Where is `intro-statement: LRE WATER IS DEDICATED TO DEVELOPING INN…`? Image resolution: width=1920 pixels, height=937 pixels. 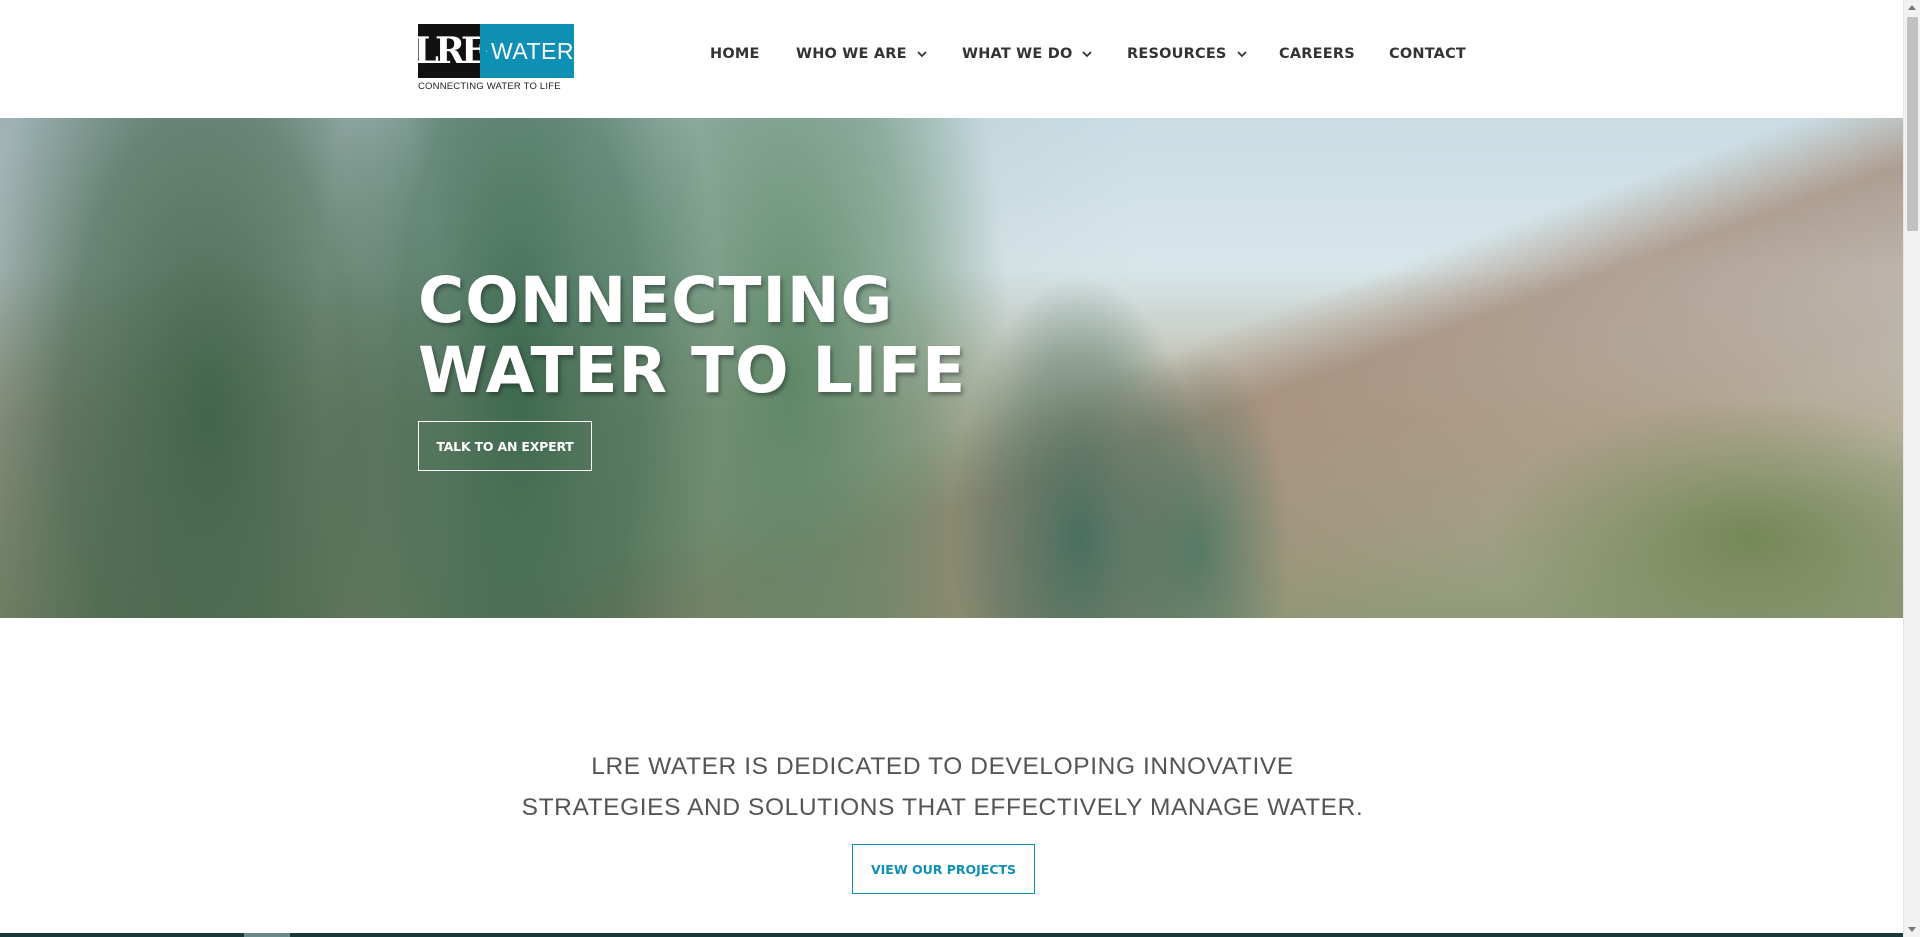 intro-statement: LRE WATER IS DEDICATED TO DEVELOPING INN… is located at coordinates (942, 787).